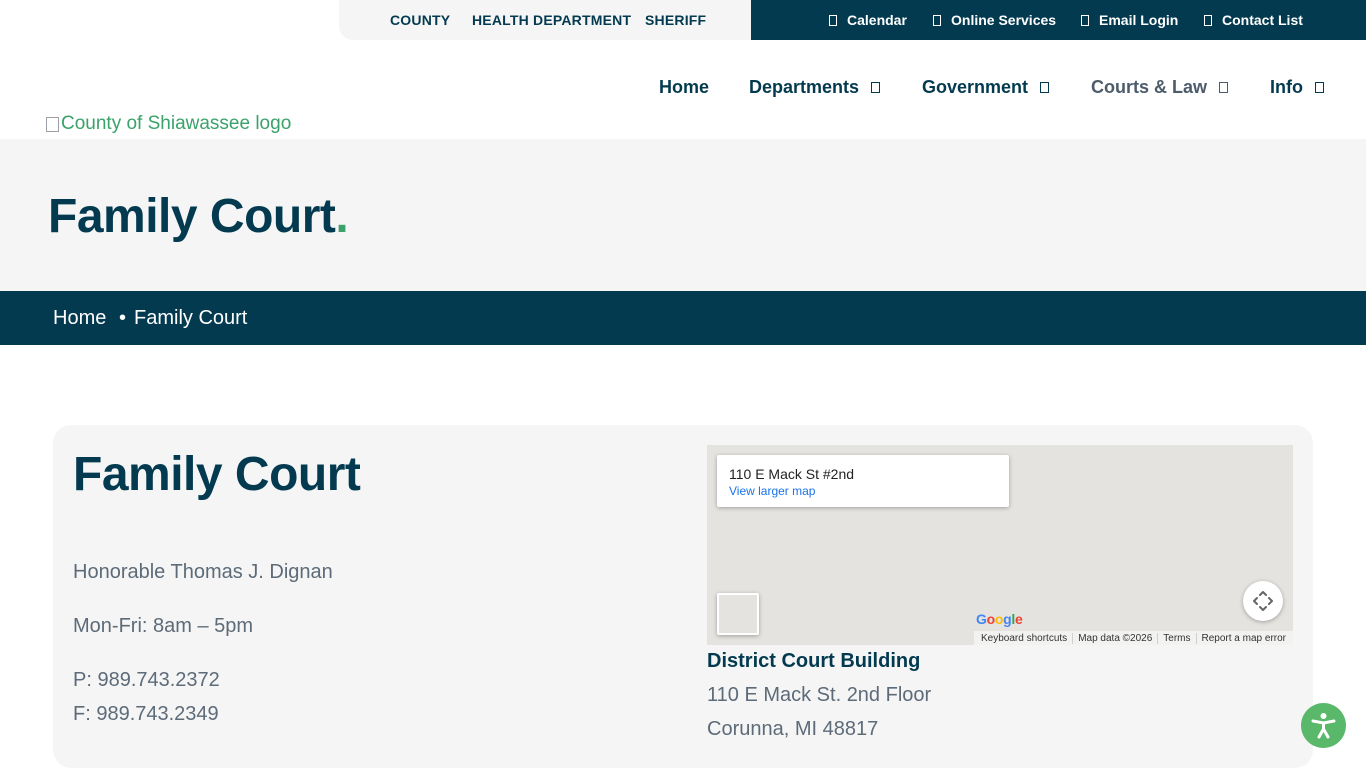  I want to click on nav-courts-law: Courts & Law, so click(1160, 87).